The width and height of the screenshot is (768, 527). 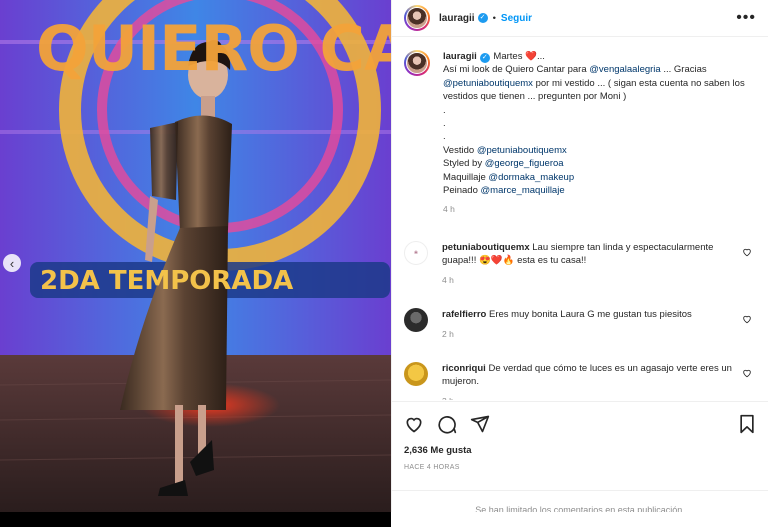 What do you see at coordinates (592, 280) in the screenshot?
I see `comment-time: 4 h` at bounding box center [592, 280].